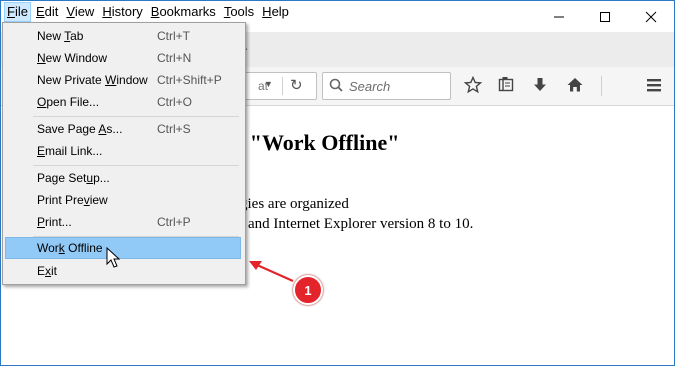 Image resolution: width=675 pixels, height=366 pixels. Describe the element at coordinates (123, 200) in the screenshot. I see `menu-item-print-preview: Print Preview` at that location.